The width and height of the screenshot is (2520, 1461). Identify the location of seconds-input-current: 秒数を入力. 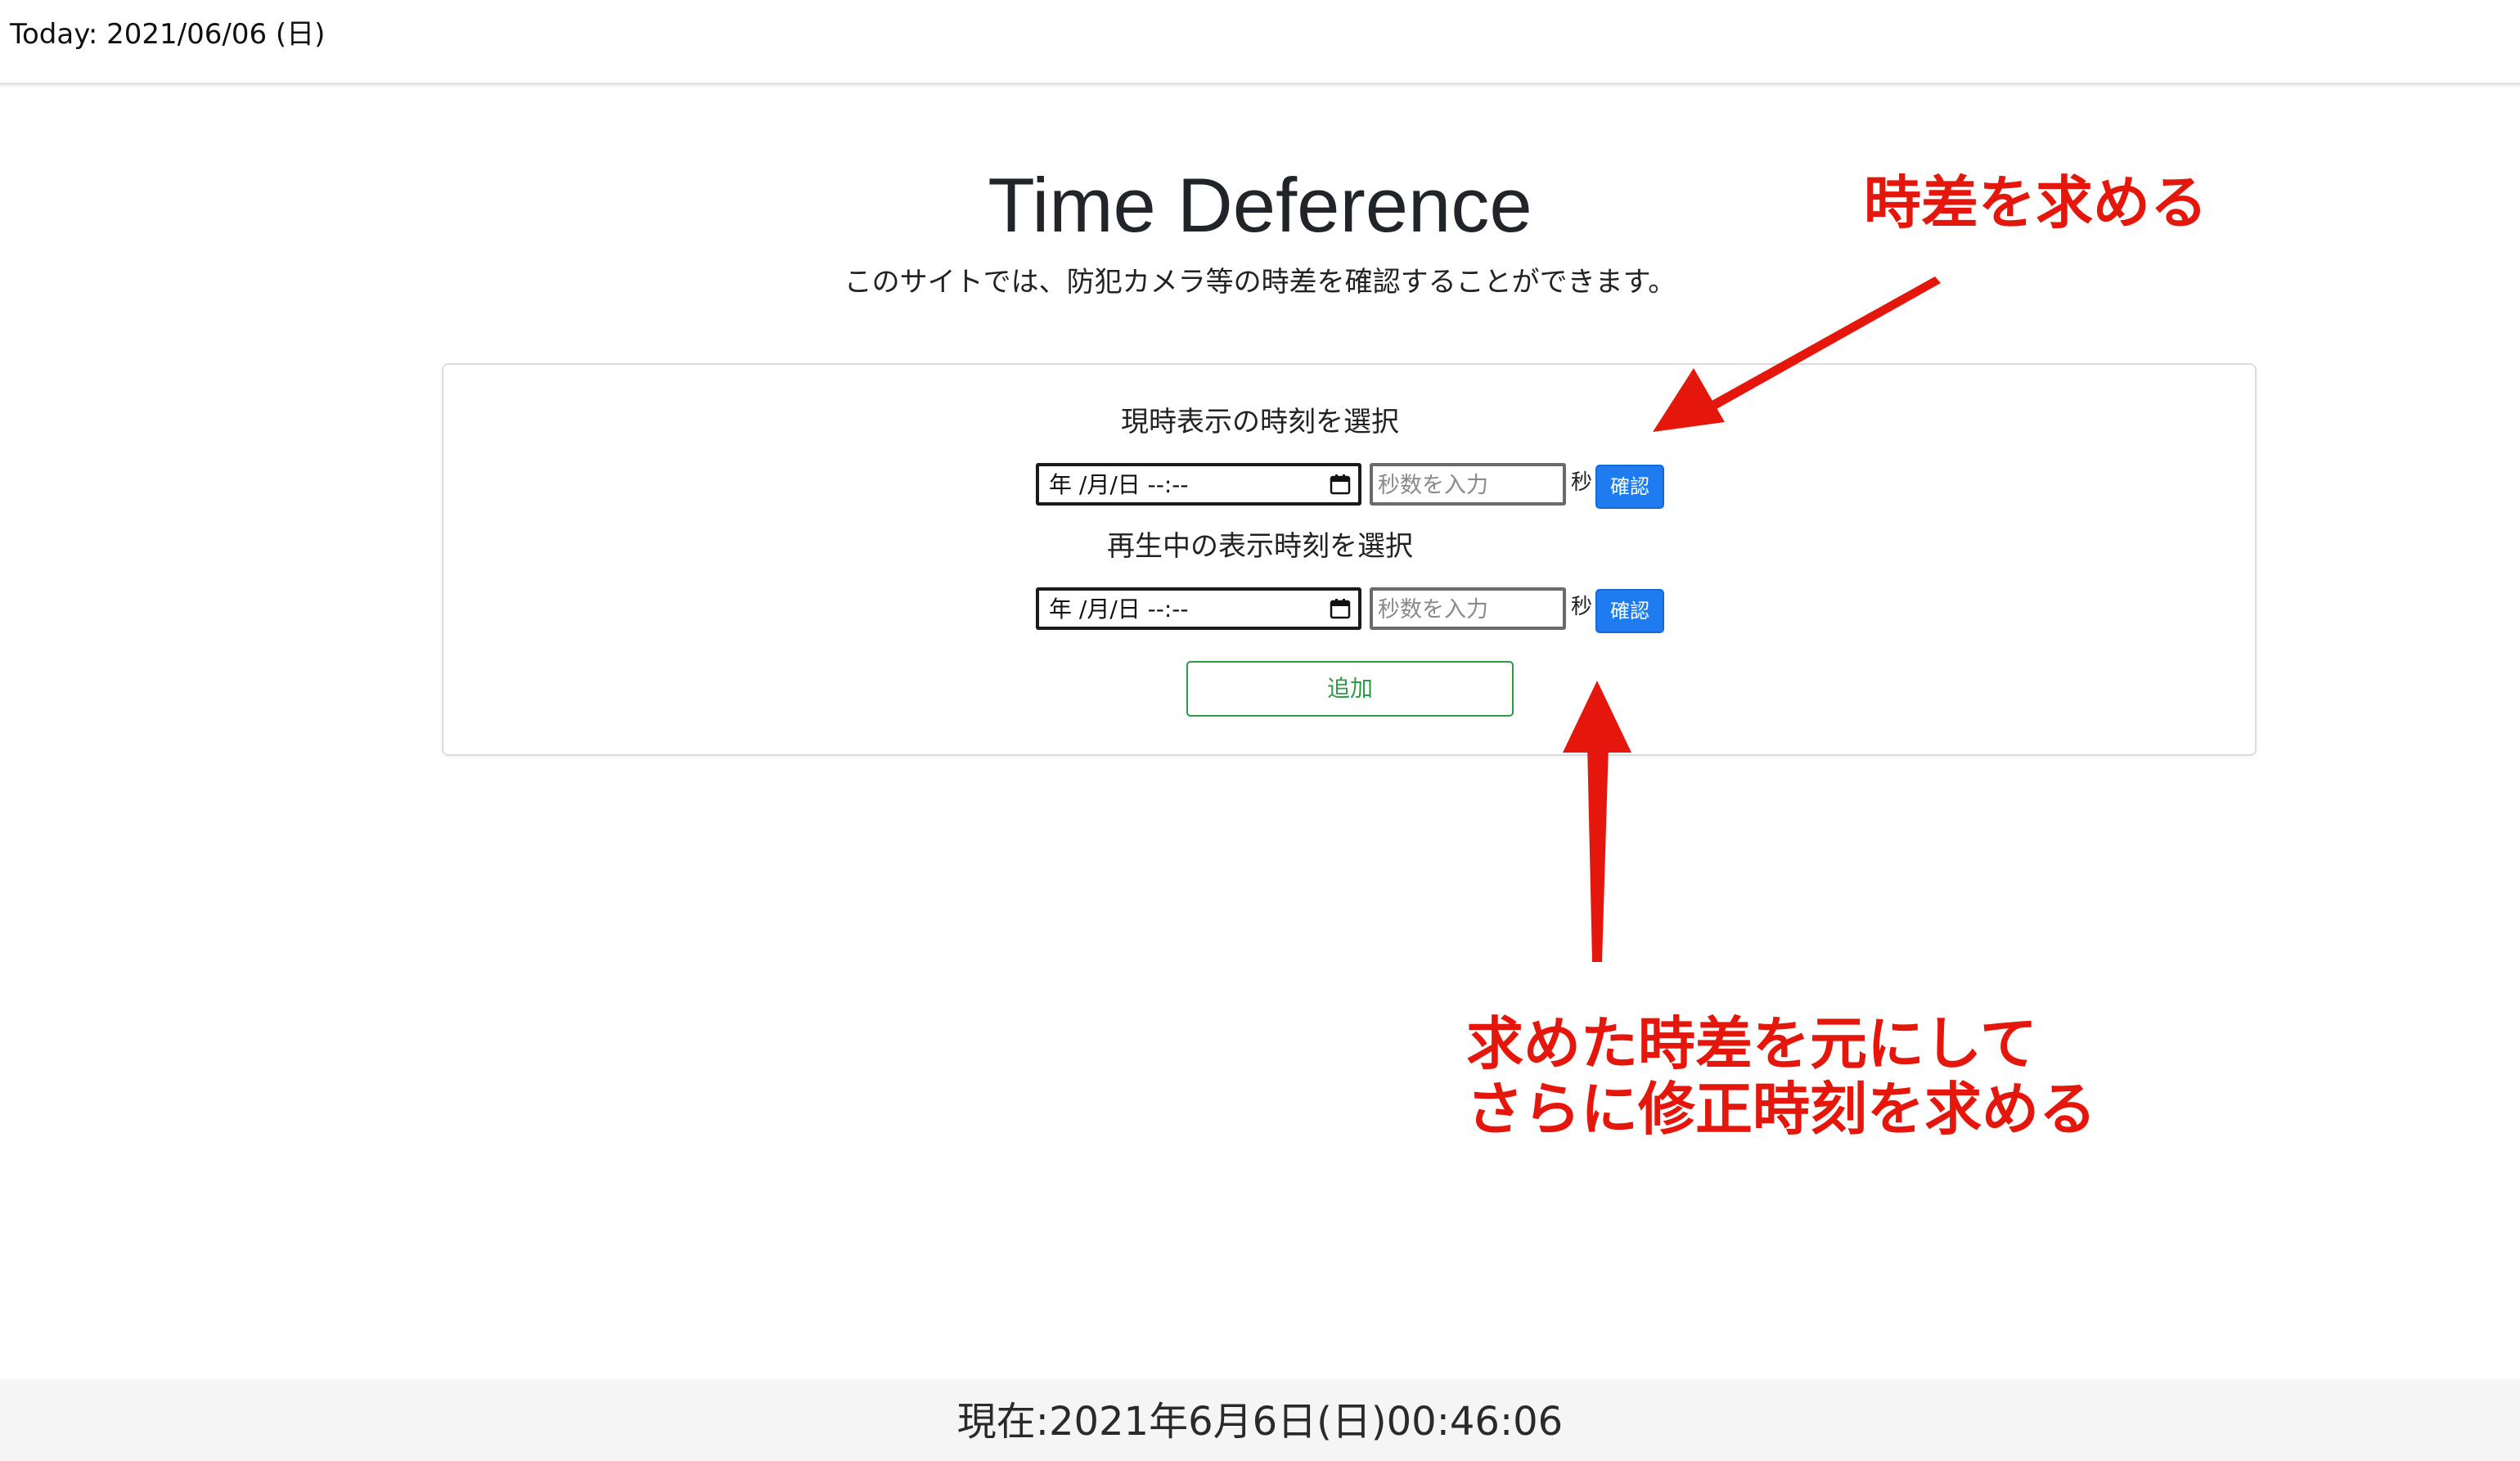
(1468, 484).